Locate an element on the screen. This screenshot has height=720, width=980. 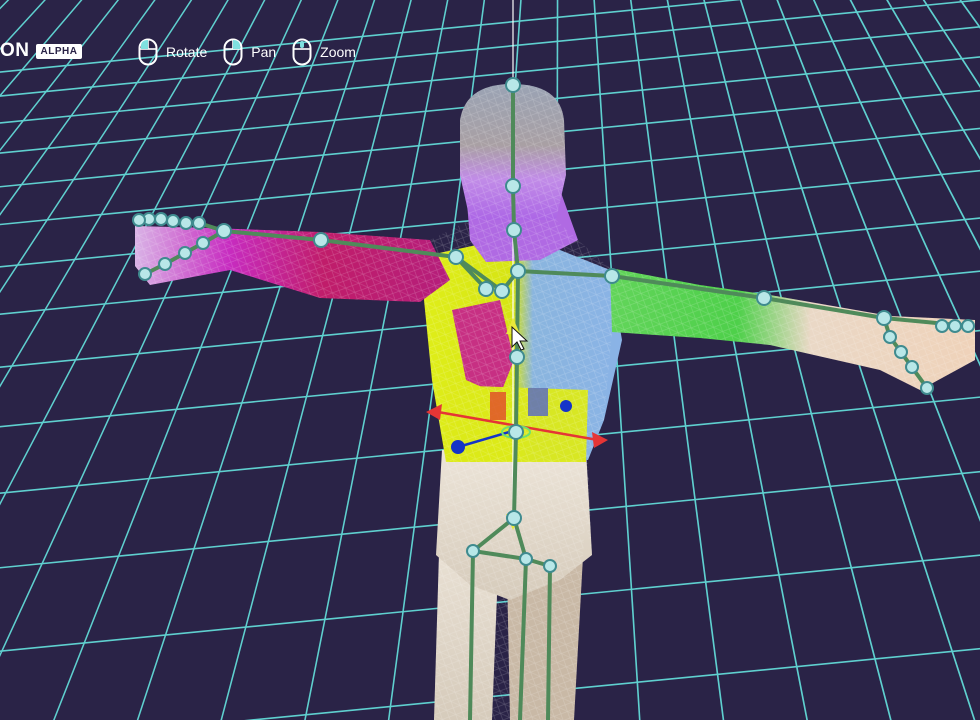
joint-spine is located at coordinates (518, 271).